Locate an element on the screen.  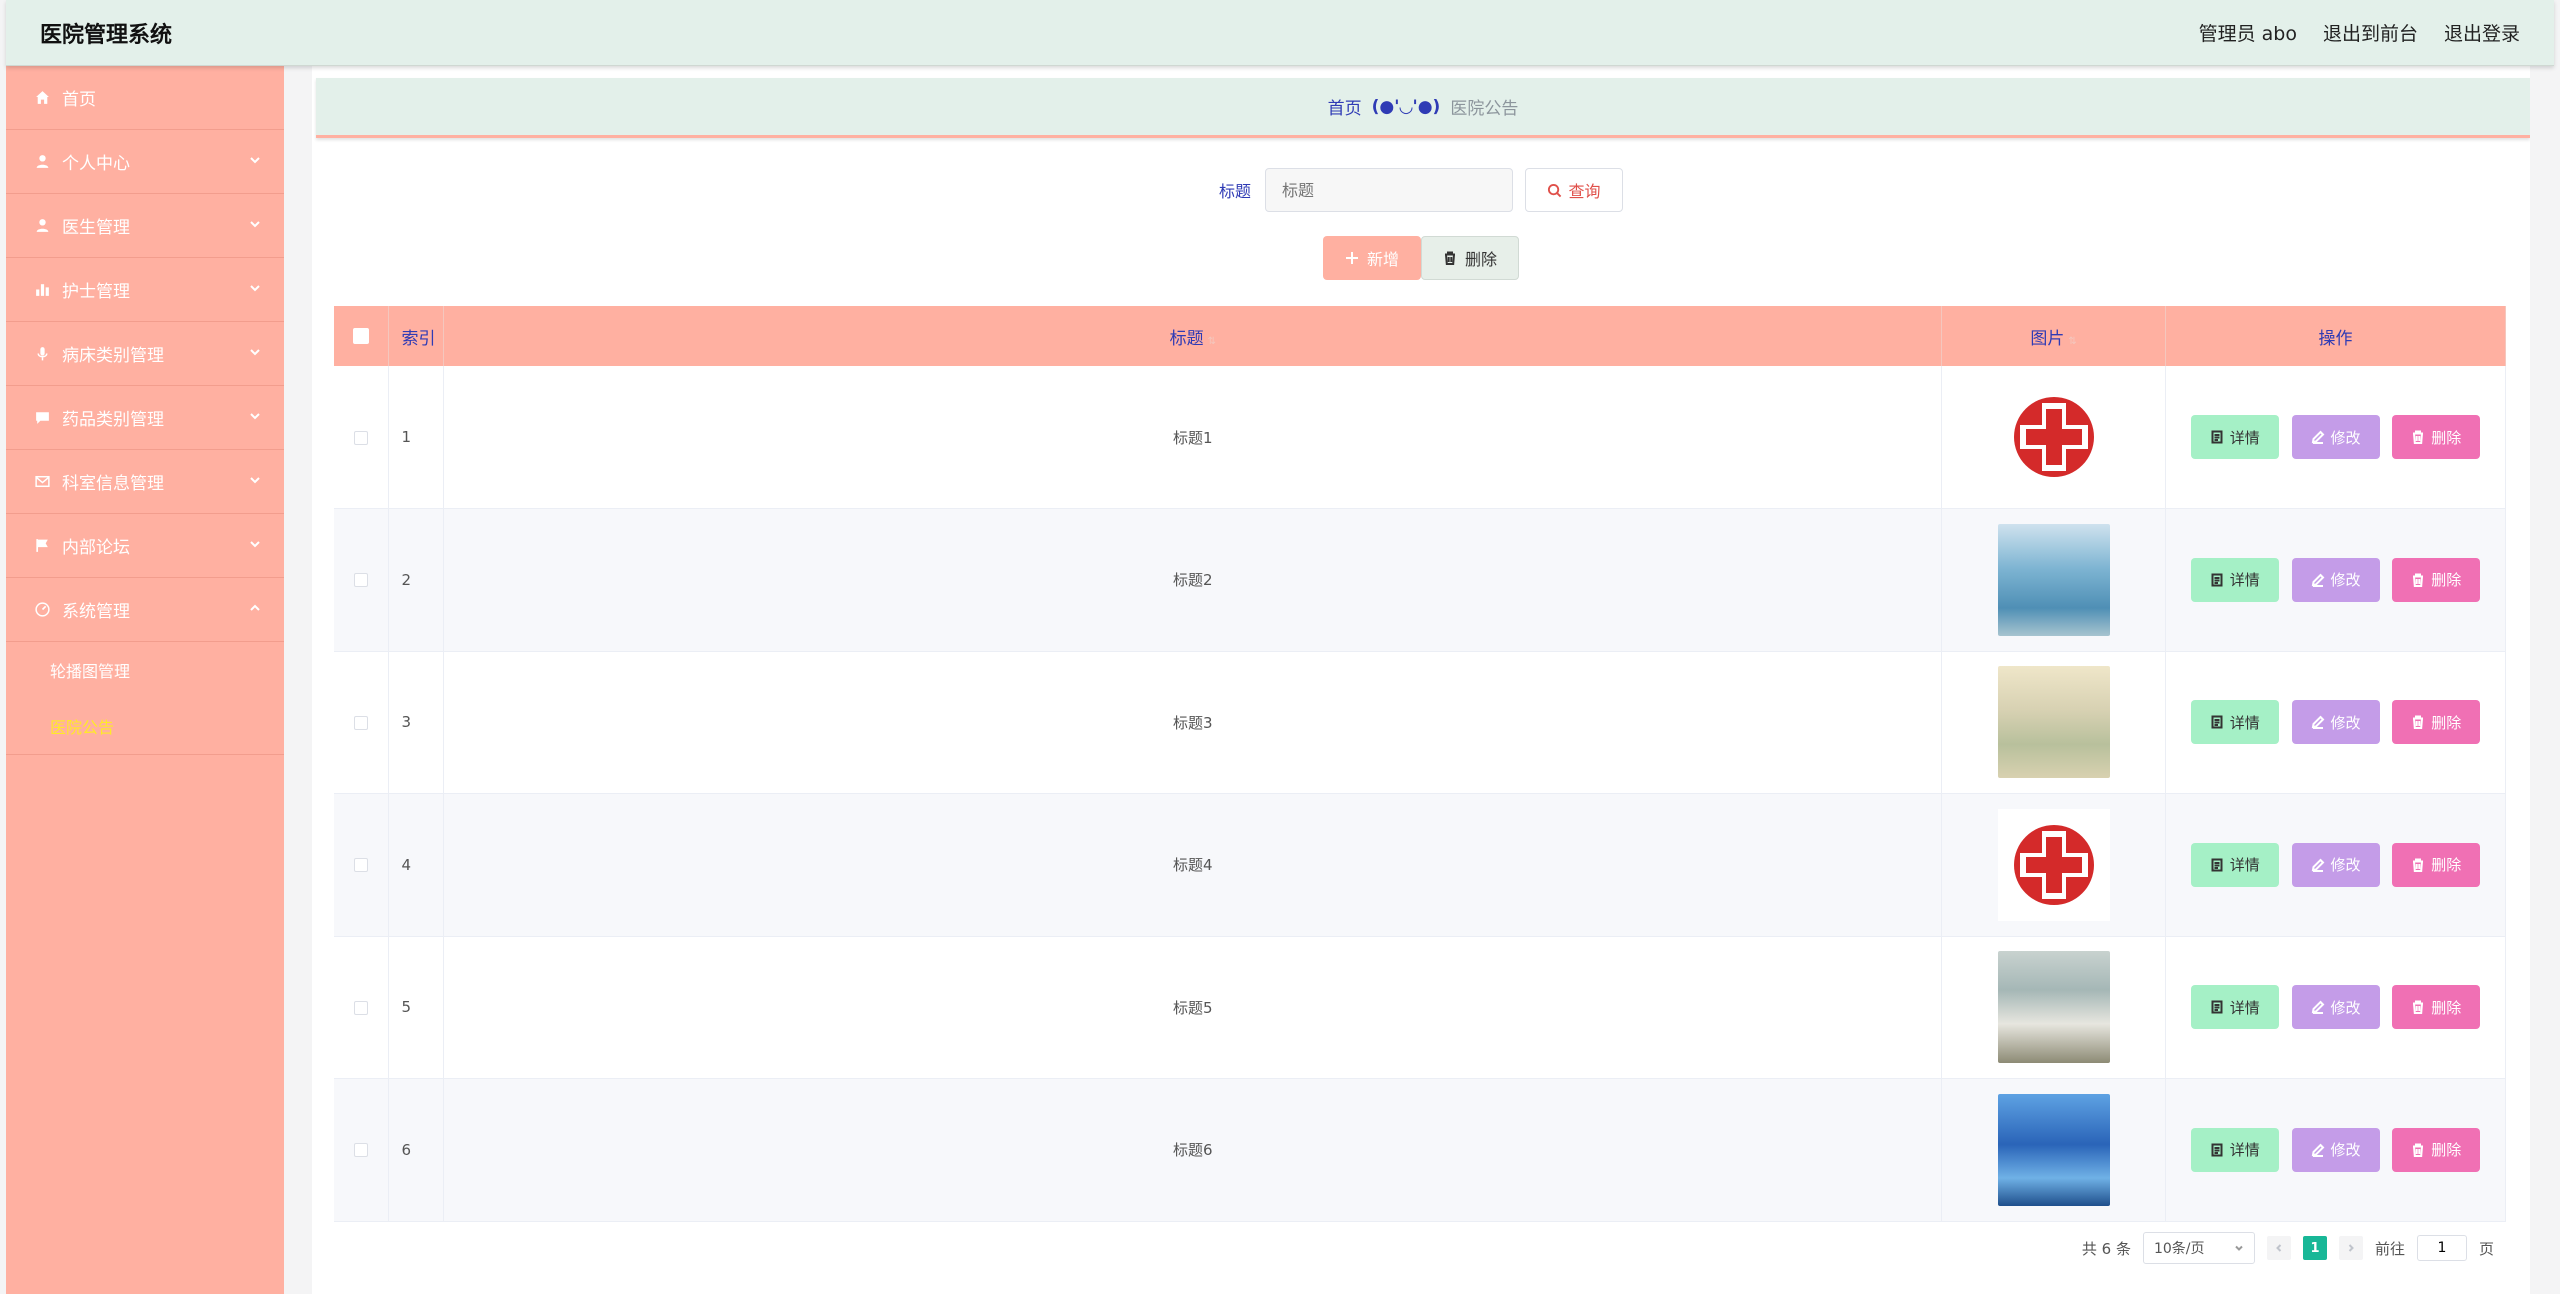
row-title: 标题1 is located at coordinates (1193, 437).